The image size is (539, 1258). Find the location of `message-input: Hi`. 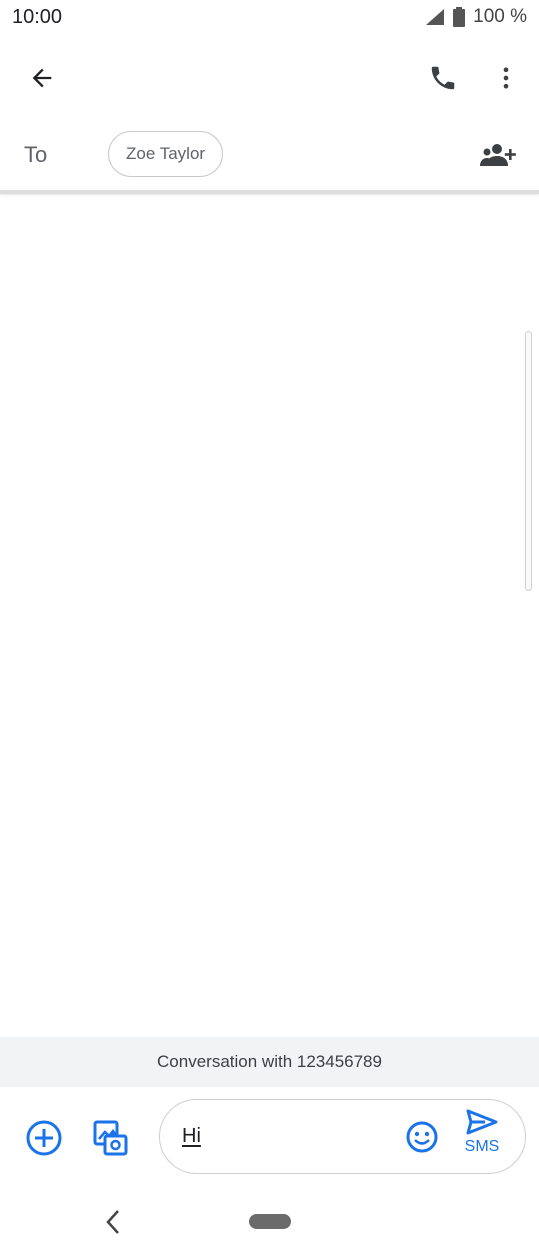

message-input: Hi is located at coordinates (191, 1136).